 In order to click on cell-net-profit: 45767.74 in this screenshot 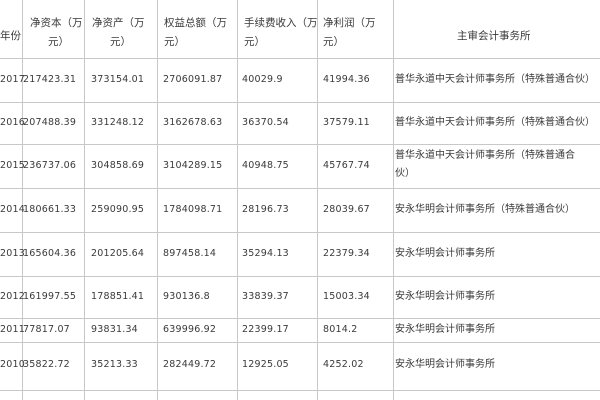, I will do `click(346, 165)`.